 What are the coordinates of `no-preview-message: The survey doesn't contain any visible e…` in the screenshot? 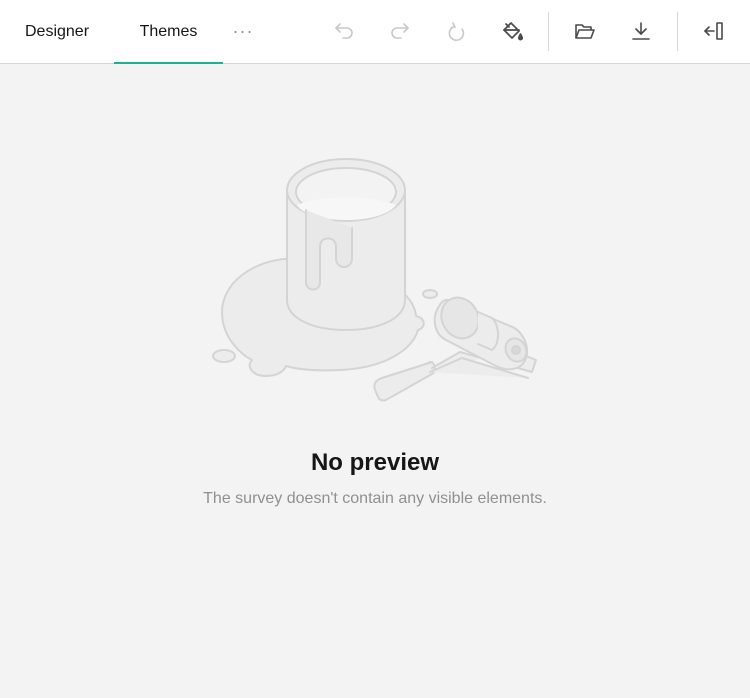 It's located at (375, 498).